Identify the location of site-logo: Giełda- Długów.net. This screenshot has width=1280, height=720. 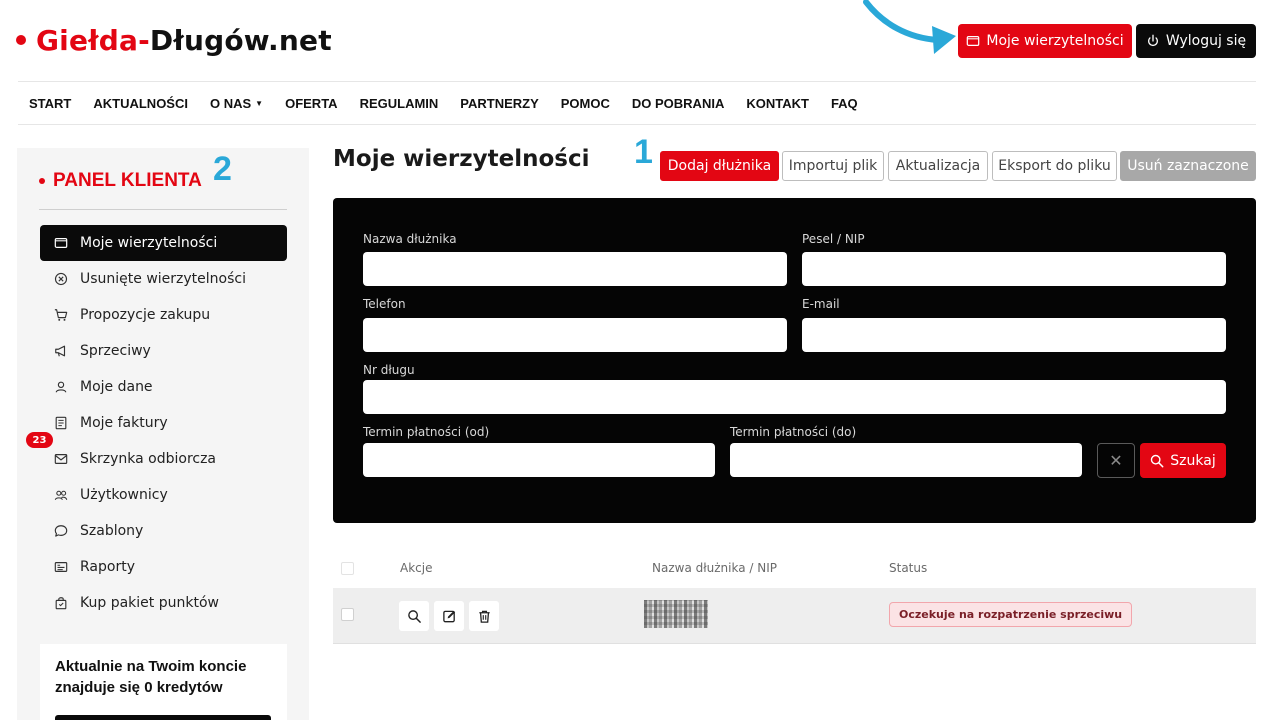
(174, 40).